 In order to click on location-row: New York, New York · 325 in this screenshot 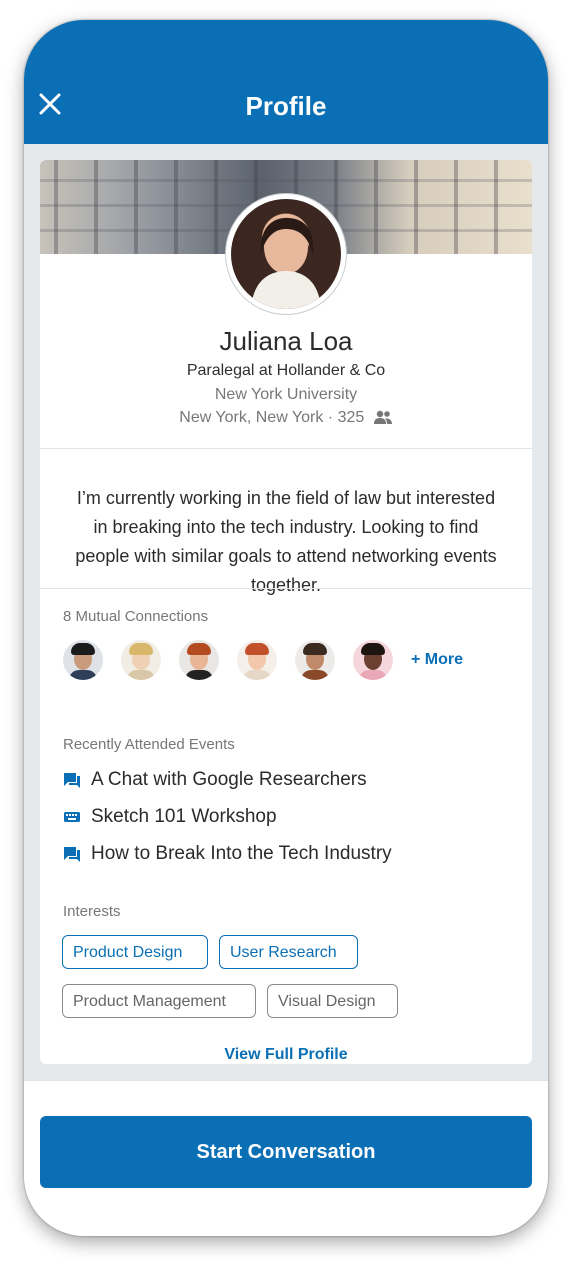, I will do `click(286, 418)`.